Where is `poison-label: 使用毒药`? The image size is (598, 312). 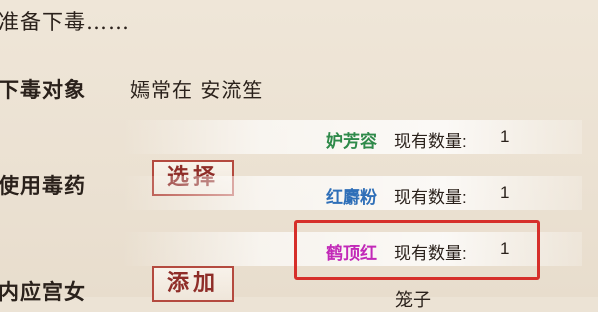 poison-label: 使用毒药 is located at coordinates (43, 185).